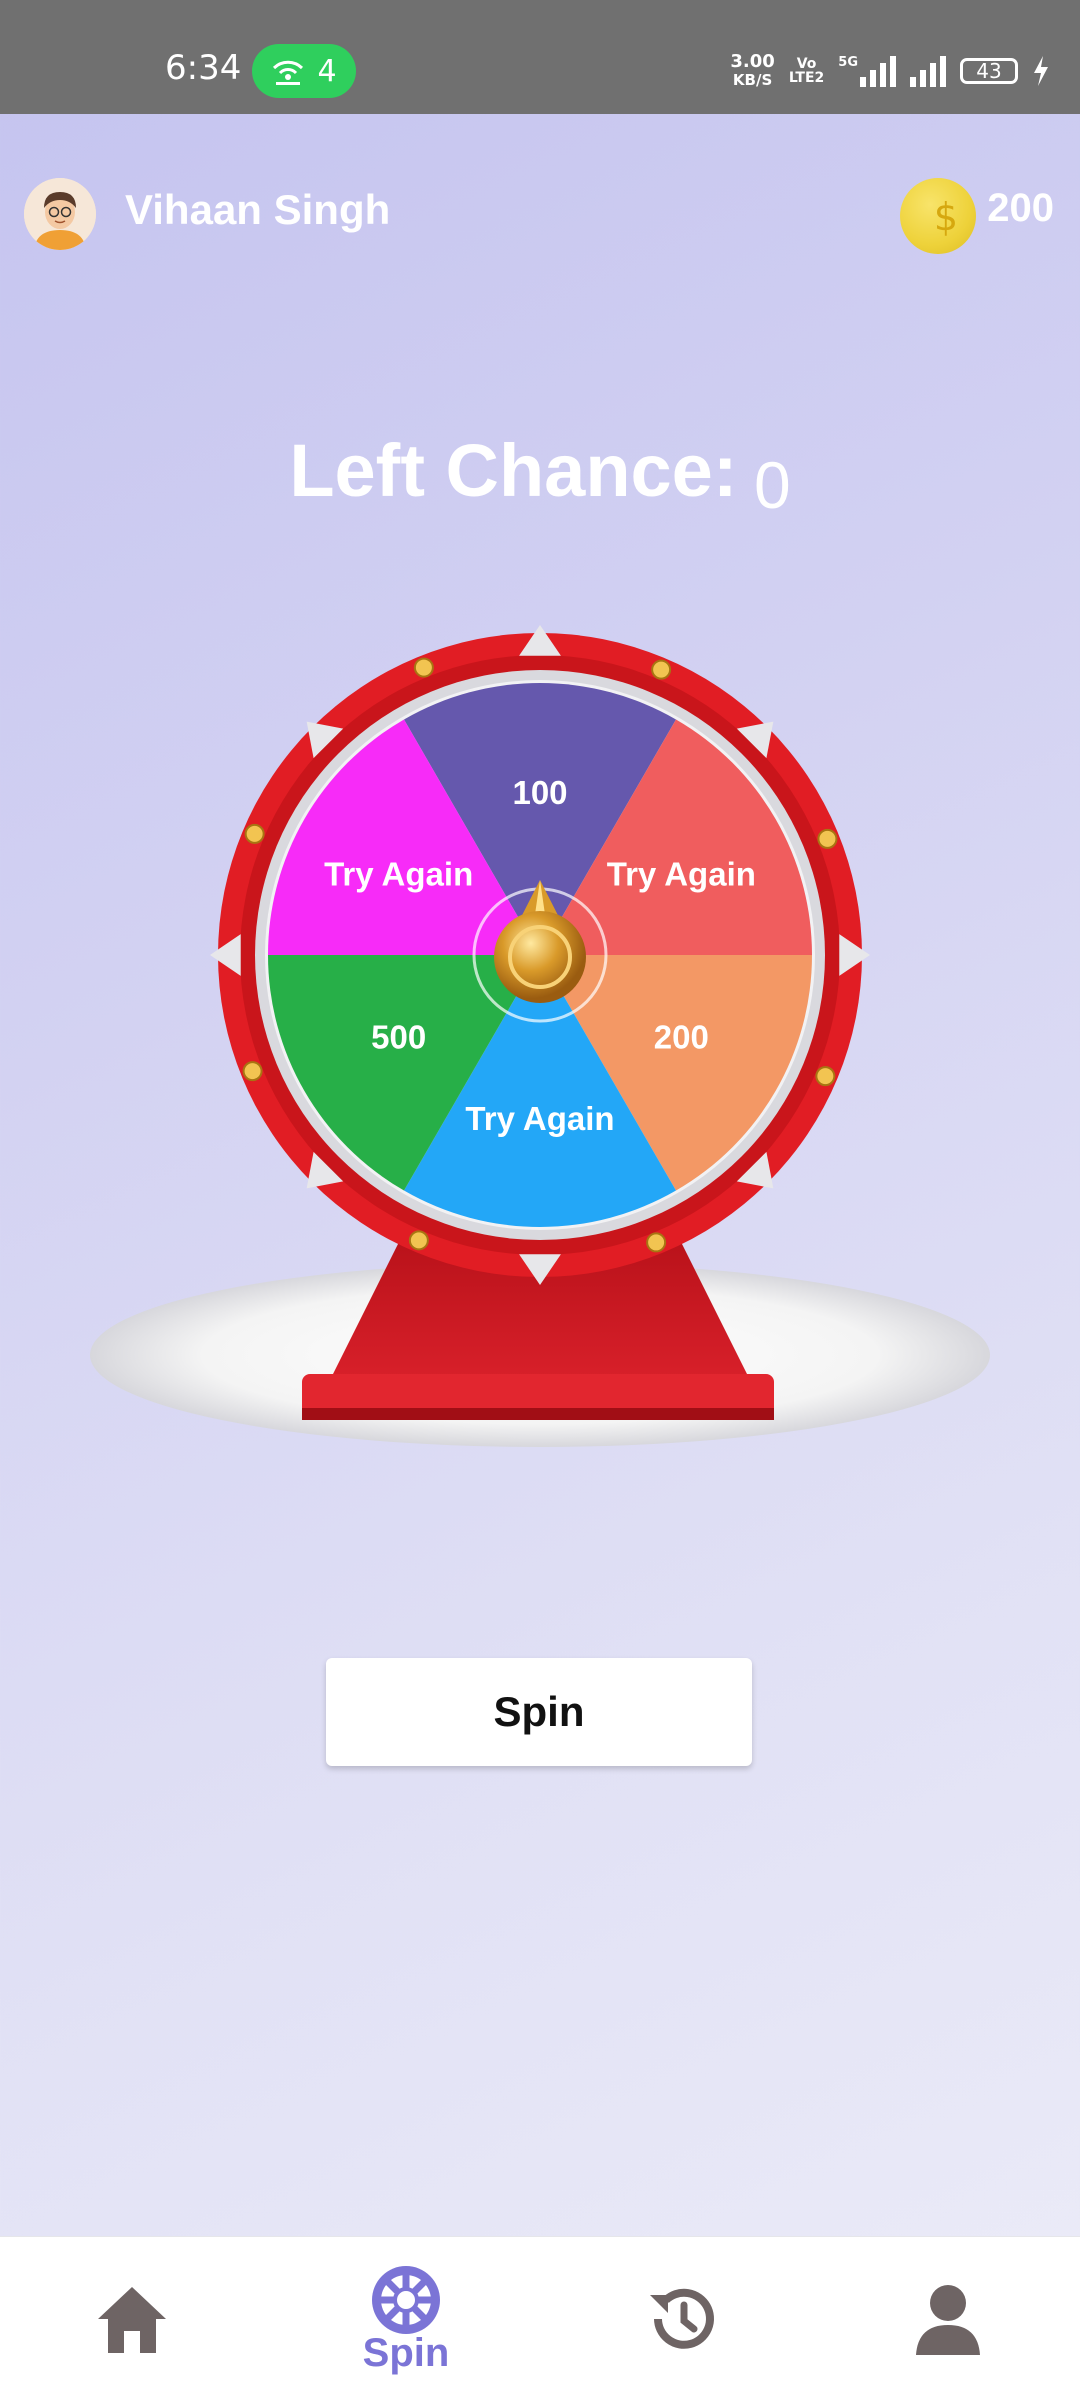 Image resolution: width=1080 pixels, height=2401 pixels. I want to click on status-time: 6:34, so click(203, 68).